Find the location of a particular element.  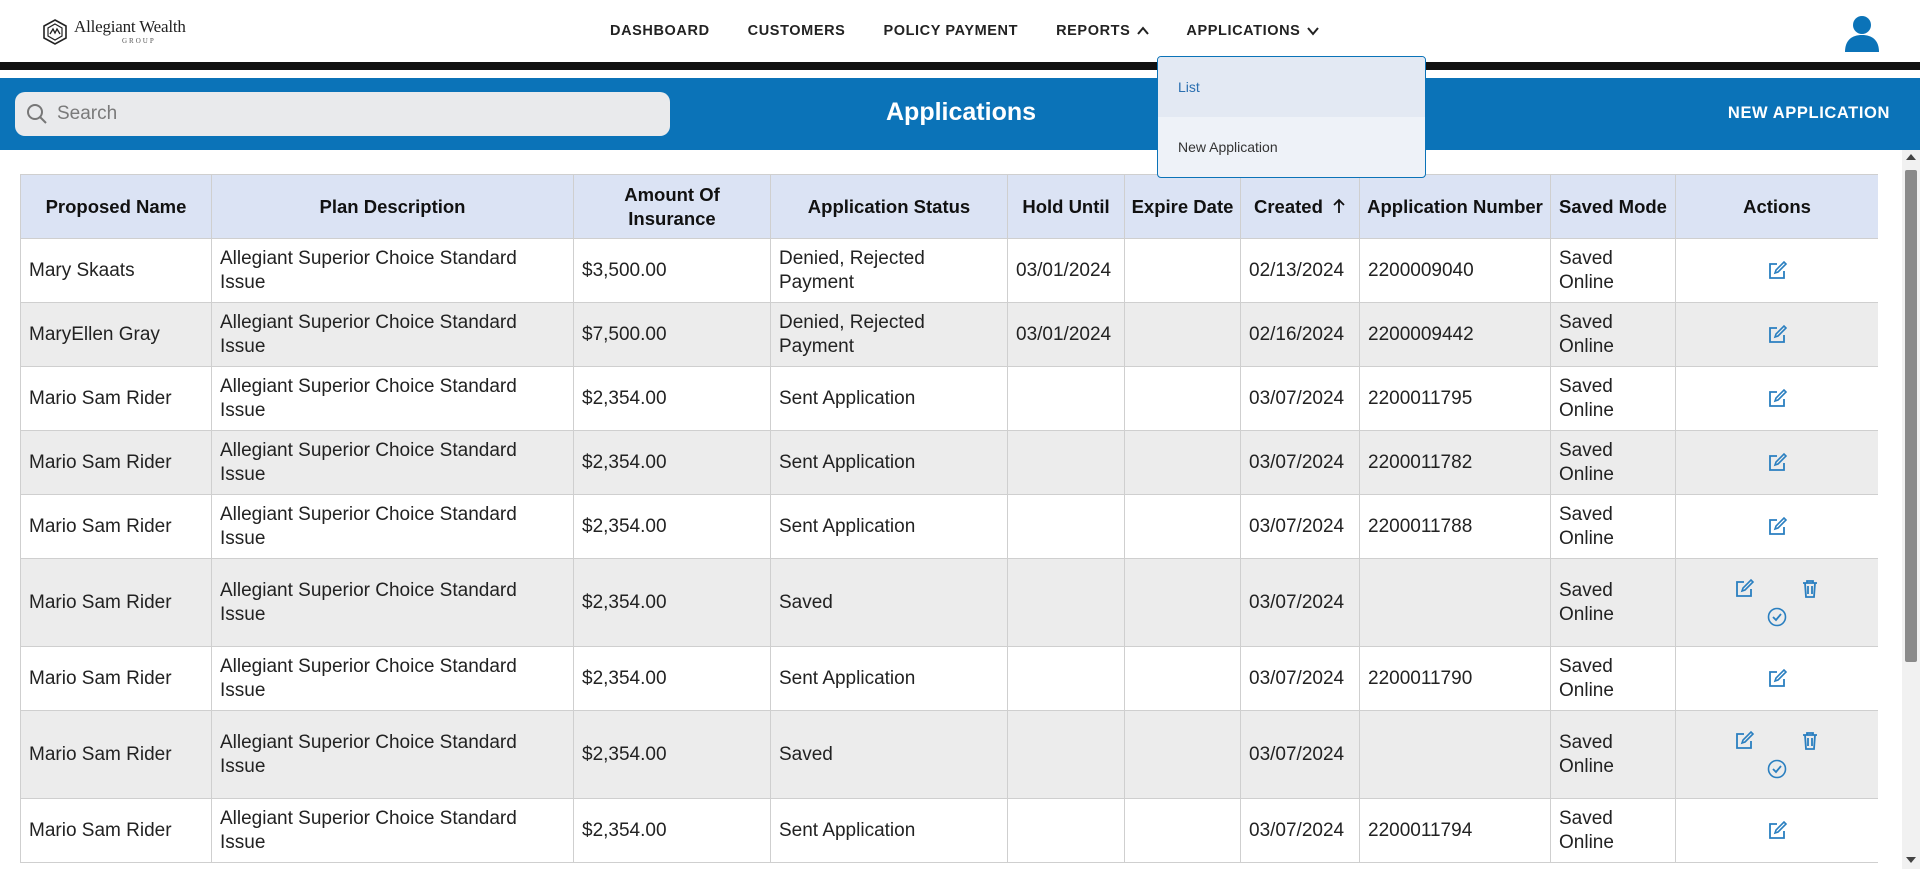

applications-dropdown-menu: List New Application is located at coordinates (1291, 117).